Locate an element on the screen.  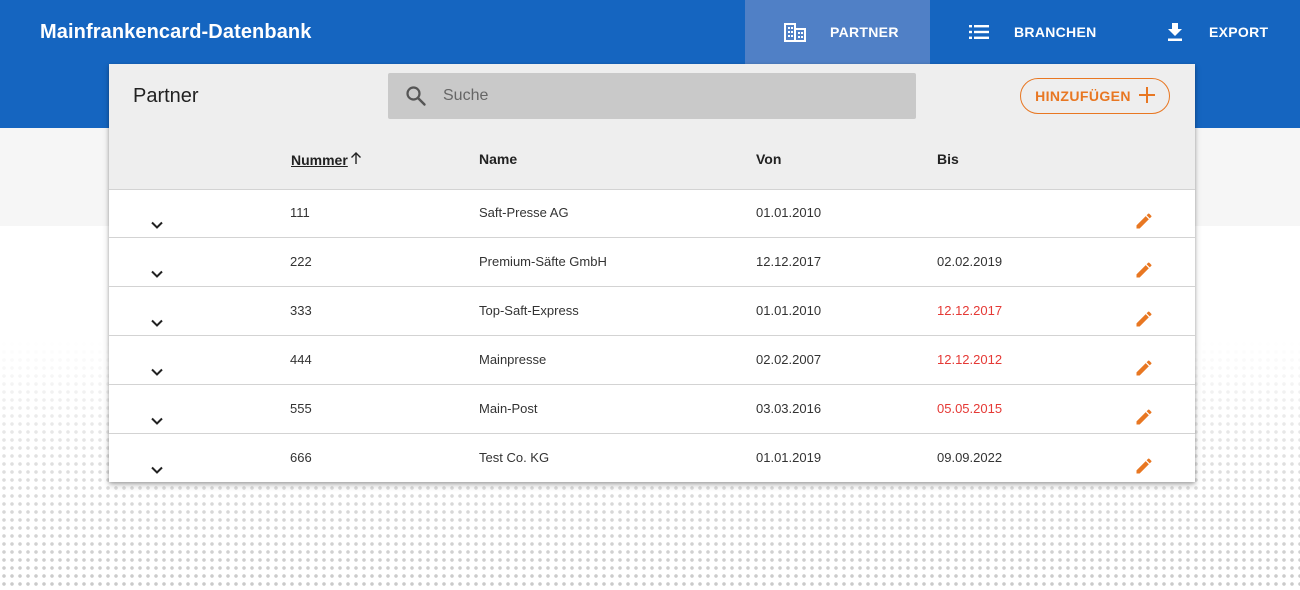
cell-bis: 02.02.2019 is located at coordinates (970, 261).